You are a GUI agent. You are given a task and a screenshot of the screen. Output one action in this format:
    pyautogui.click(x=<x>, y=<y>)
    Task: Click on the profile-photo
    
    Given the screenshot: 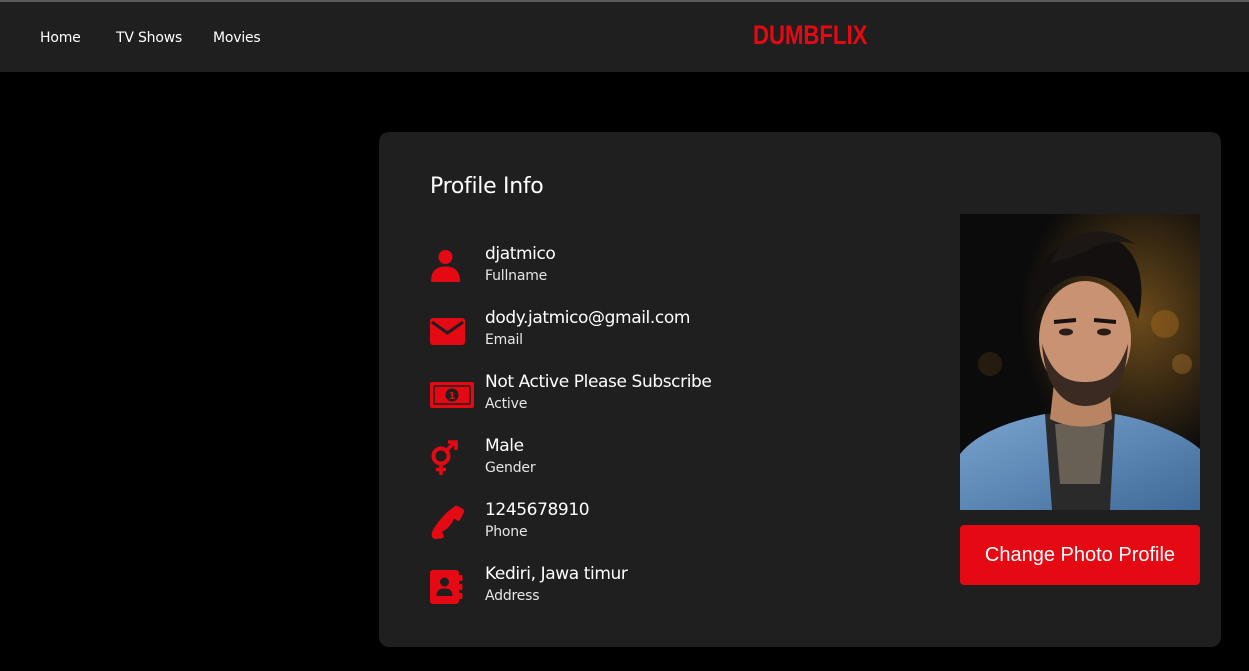 What is the action you would take?
    pyautogui.click(x=1080, y=362)
    